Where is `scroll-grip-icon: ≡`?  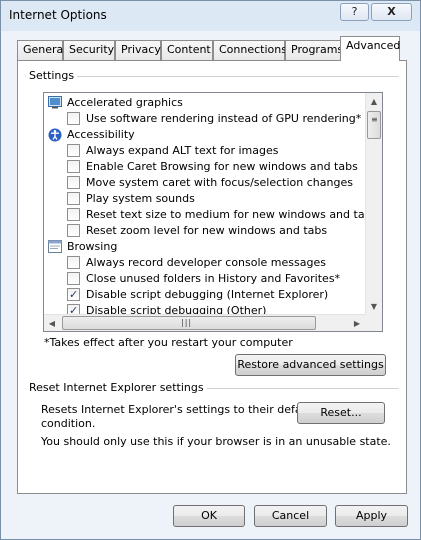 scroll-grip-icon: ≡ is located at coordinates (375, 119).